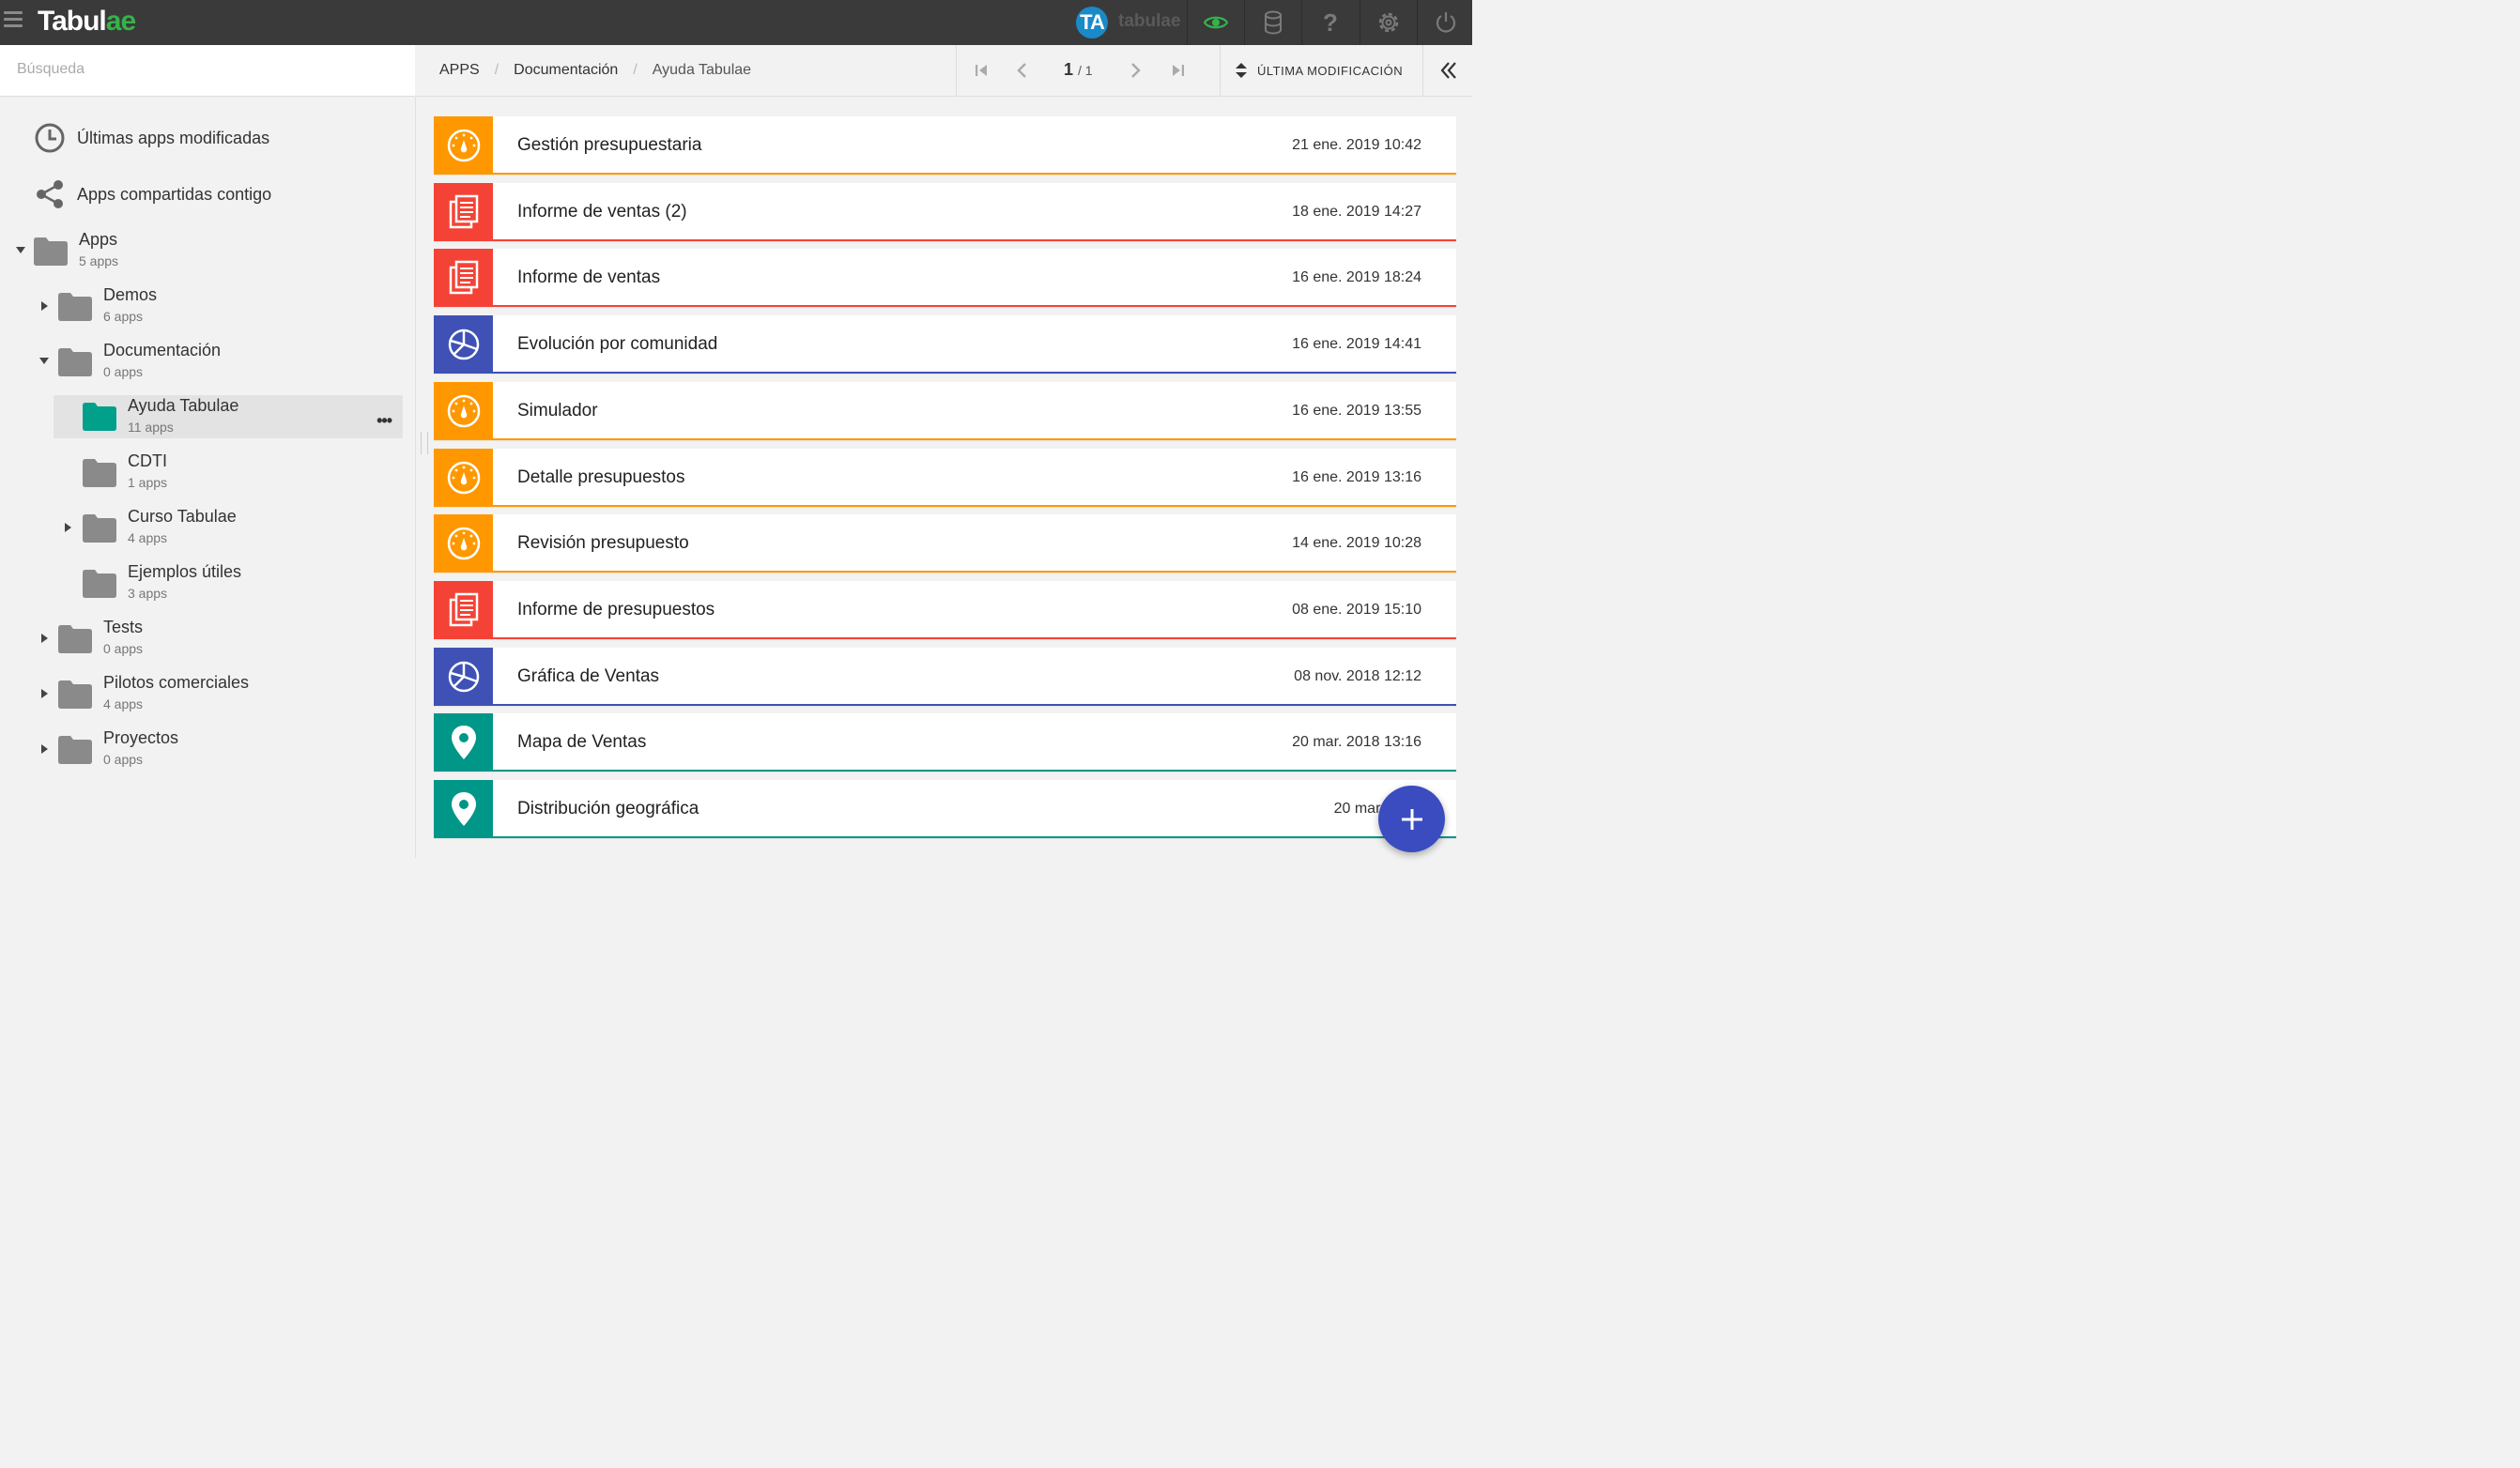  Describe the element at coordinates (601, 477) in the screenshot. I see `app-name: Detalle presupuestos` at that location.